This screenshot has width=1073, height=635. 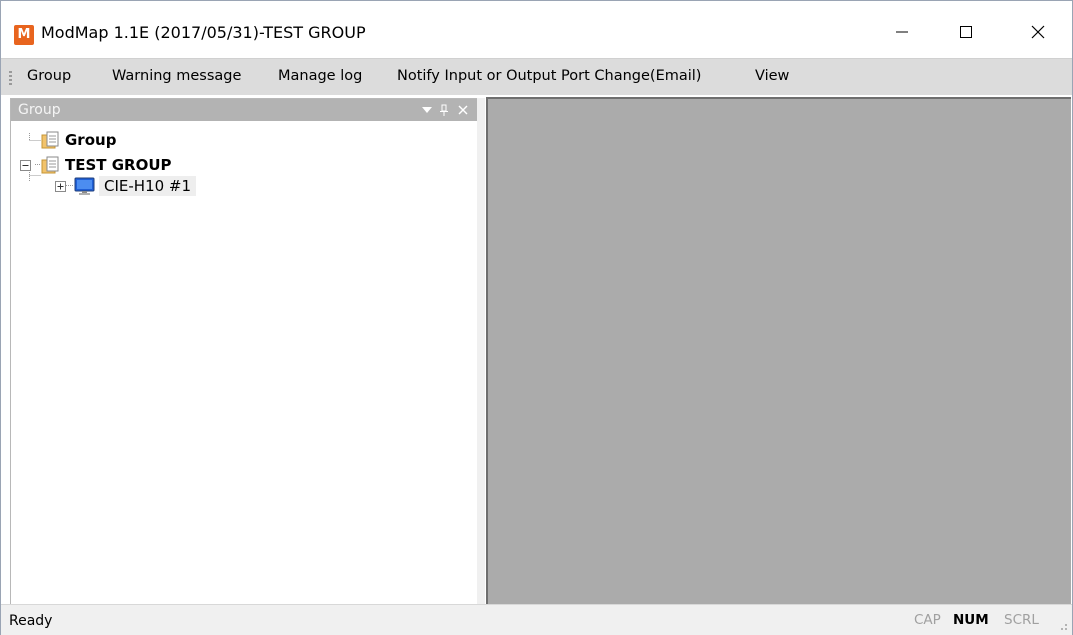 I want to click on pane-header: Group, so click(x=244, y=110).